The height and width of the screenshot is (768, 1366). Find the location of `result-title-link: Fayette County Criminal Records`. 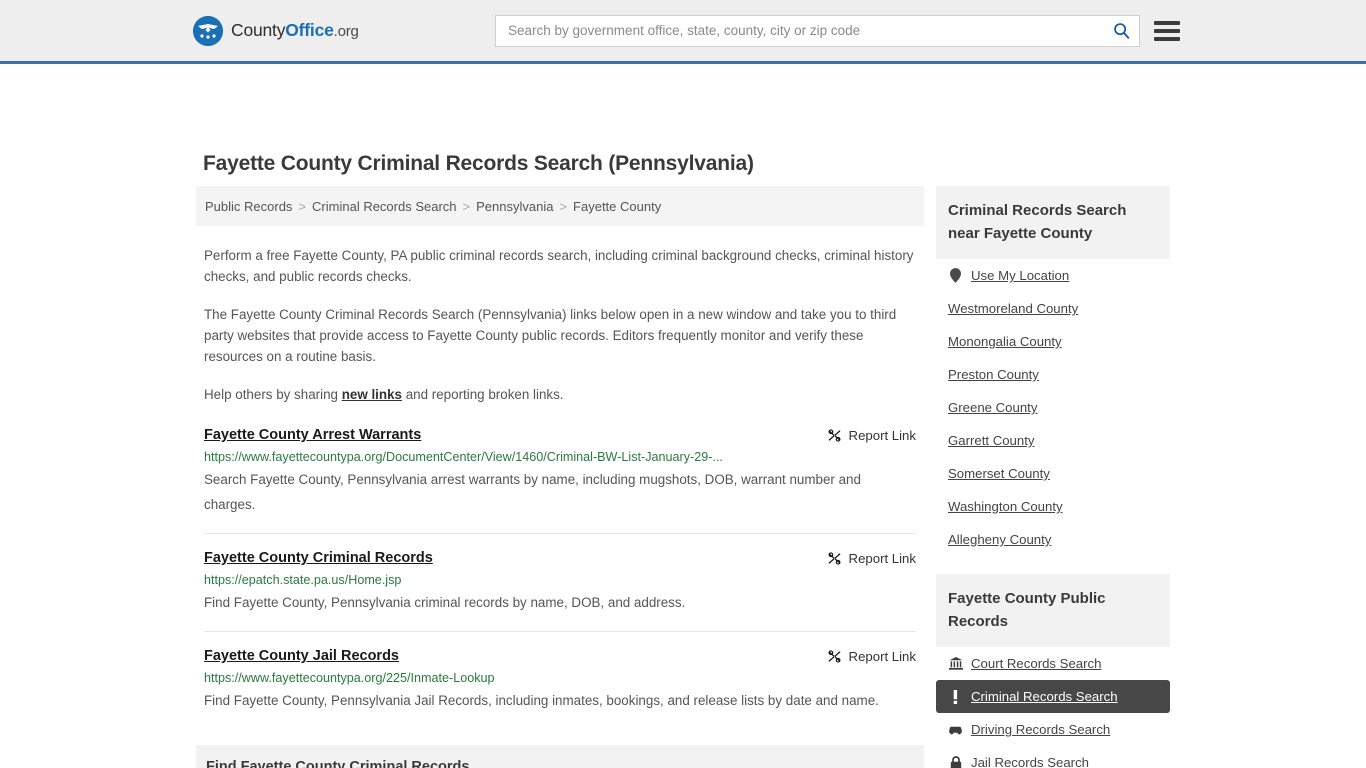

result-title-link: Fayette County Criminal Records is located at coordinates (318, 558).